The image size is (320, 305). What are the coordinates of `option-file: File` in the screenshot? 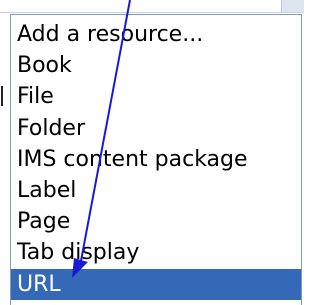 It's located at (156, 96).